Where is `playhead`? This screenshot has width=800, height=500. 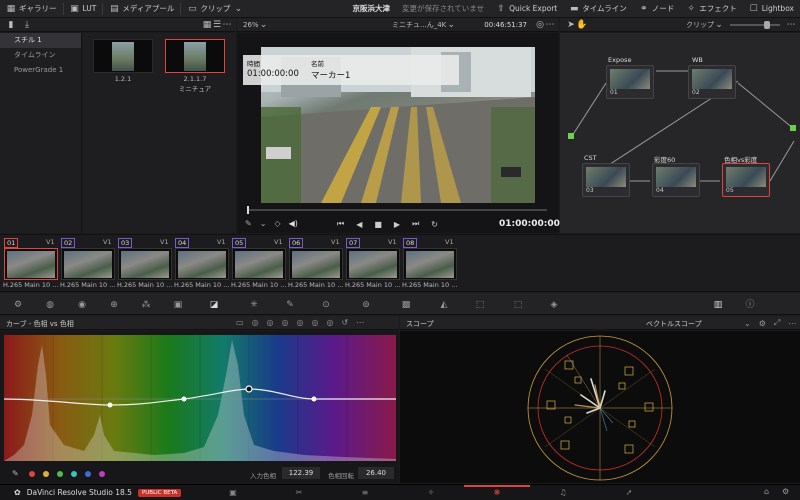
playhead is located at coordinates (248, 210).